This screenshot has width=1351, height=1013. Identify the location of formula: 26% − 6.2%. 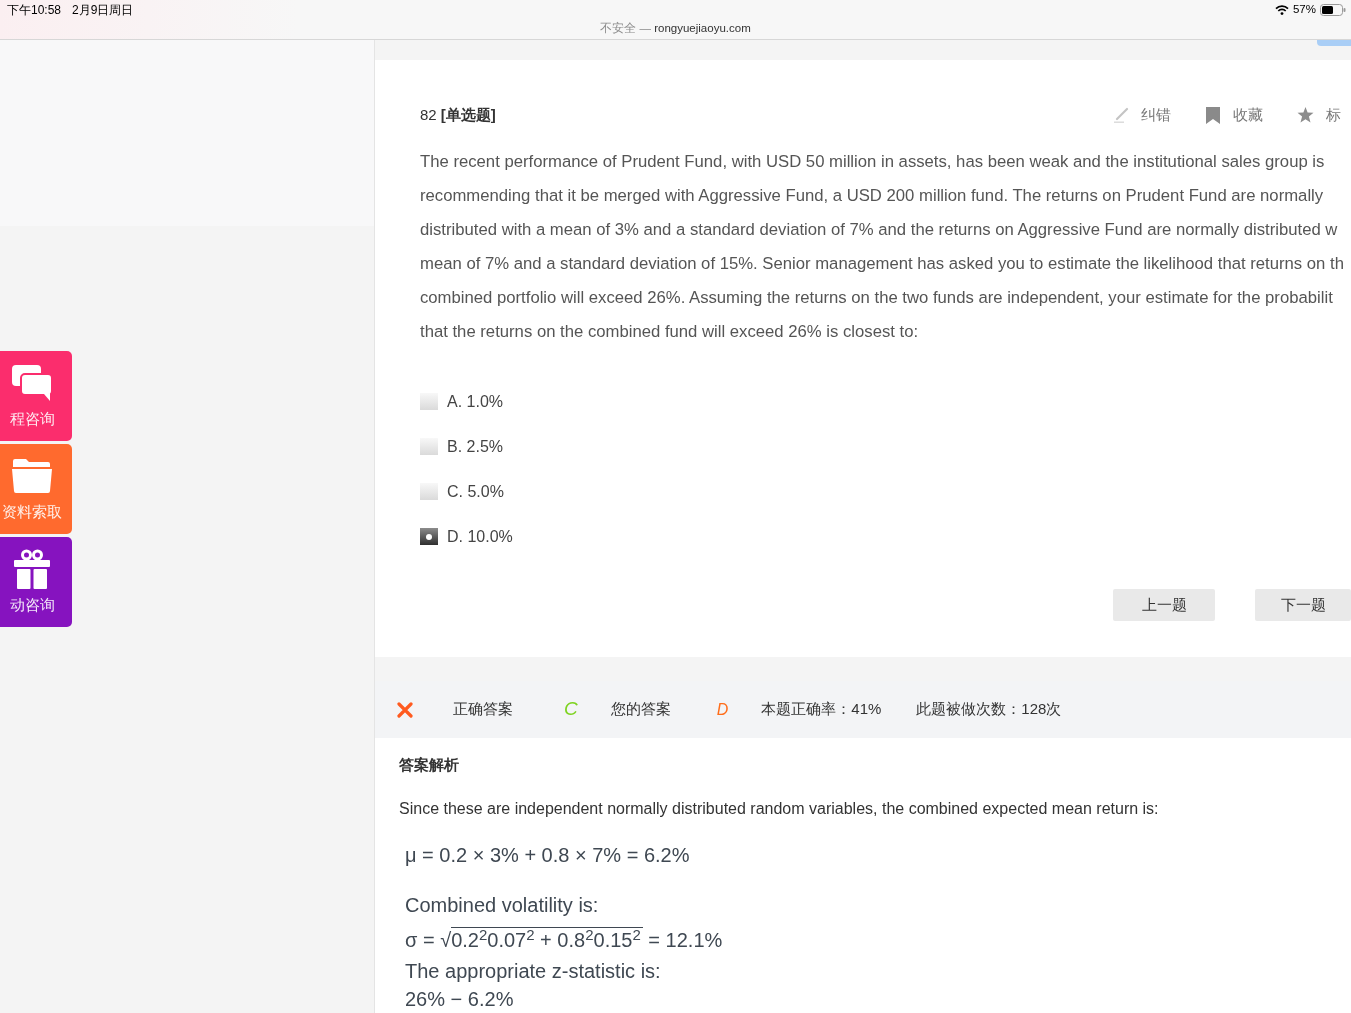
(459, 999).